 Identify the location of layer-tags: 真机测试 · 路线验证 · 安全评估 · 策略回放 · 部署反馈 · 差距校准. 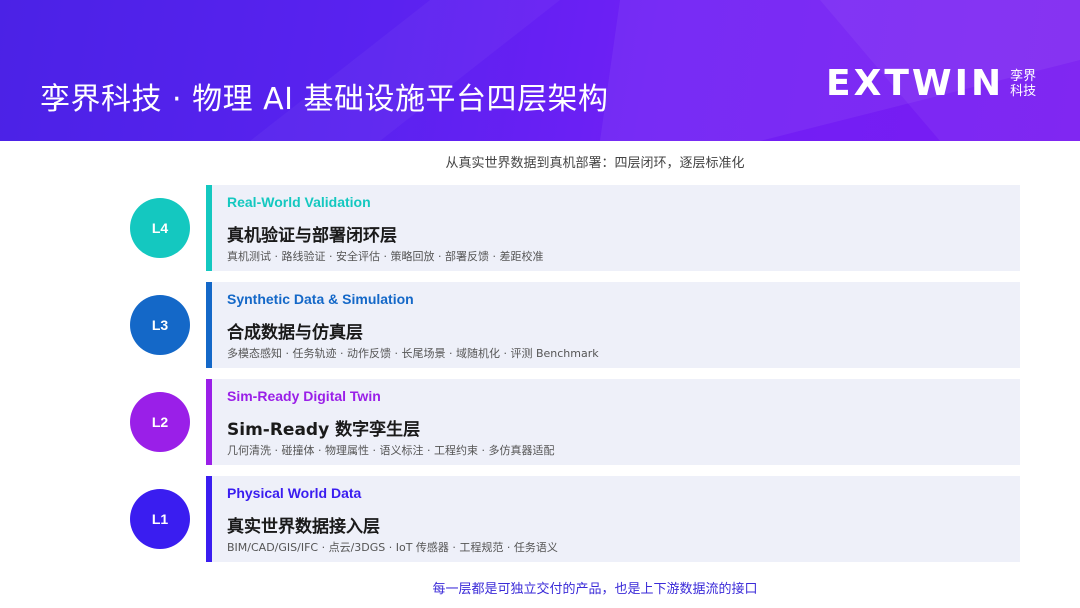
(385, 256).